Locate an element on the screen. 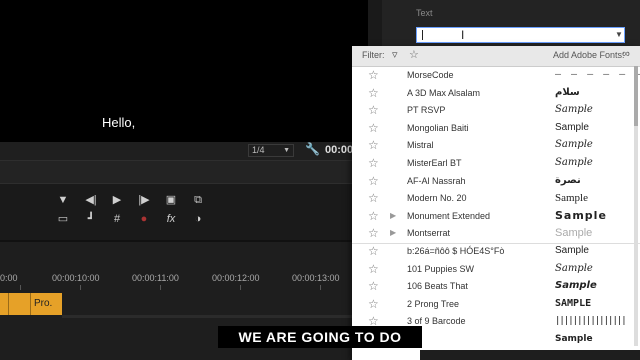 The width and height of the screenshot is (640, 360). font-sample: – – – – – – is located at coordinates (597, 74).